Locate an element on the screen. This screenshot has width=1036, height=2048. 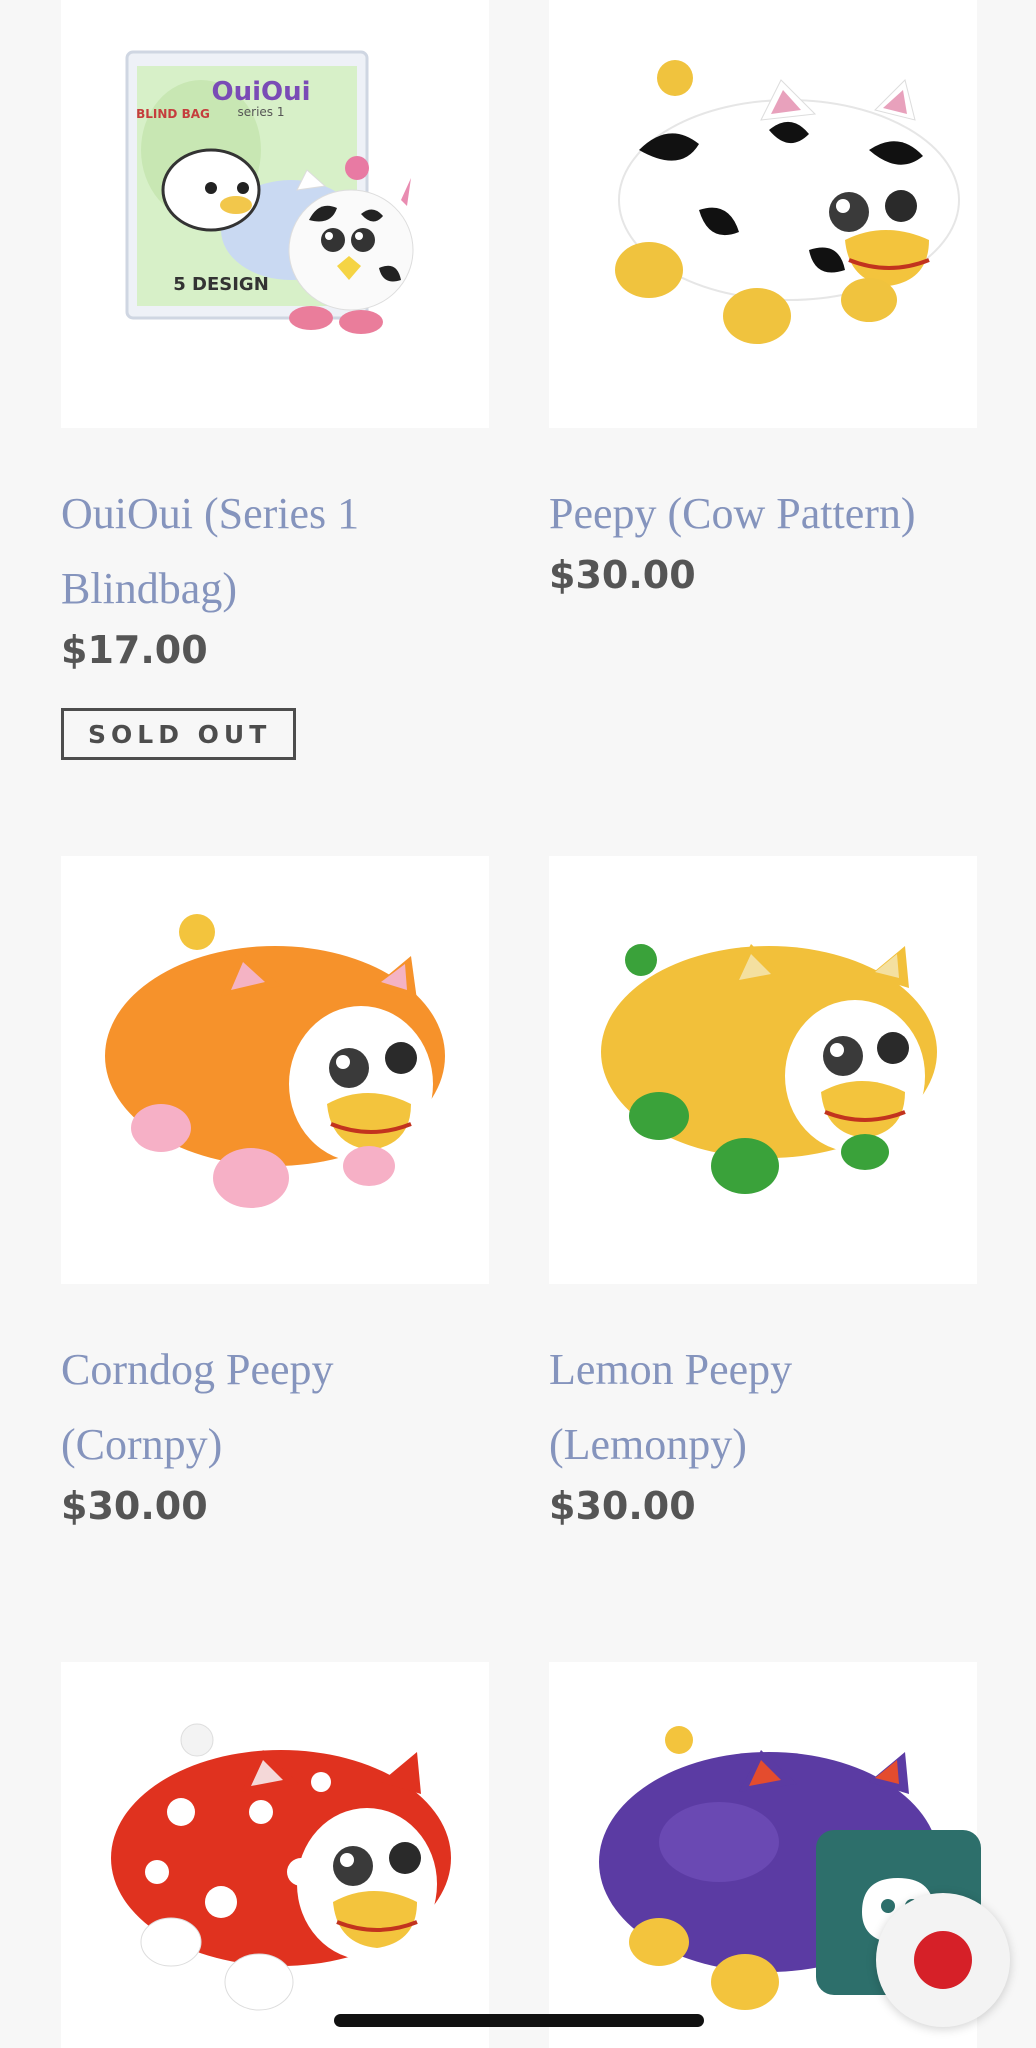
svg-text: series 1 is located at coordinates (261, 112).